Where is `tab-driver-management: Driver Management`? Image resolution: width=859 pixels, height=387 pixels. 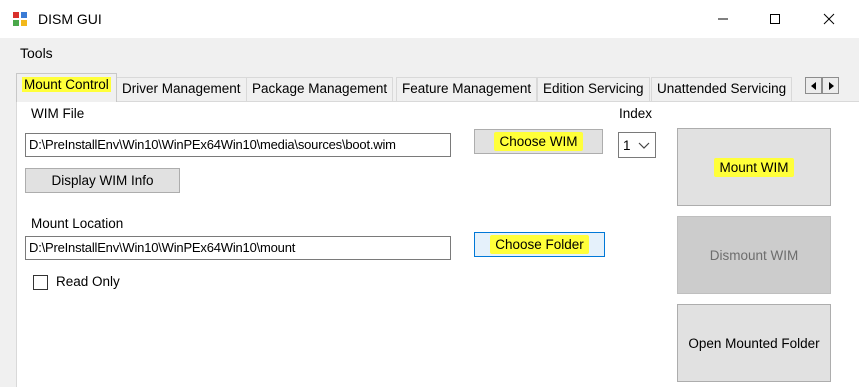 tab-driver-management: Driver Management is located at coordinates (181, 89).